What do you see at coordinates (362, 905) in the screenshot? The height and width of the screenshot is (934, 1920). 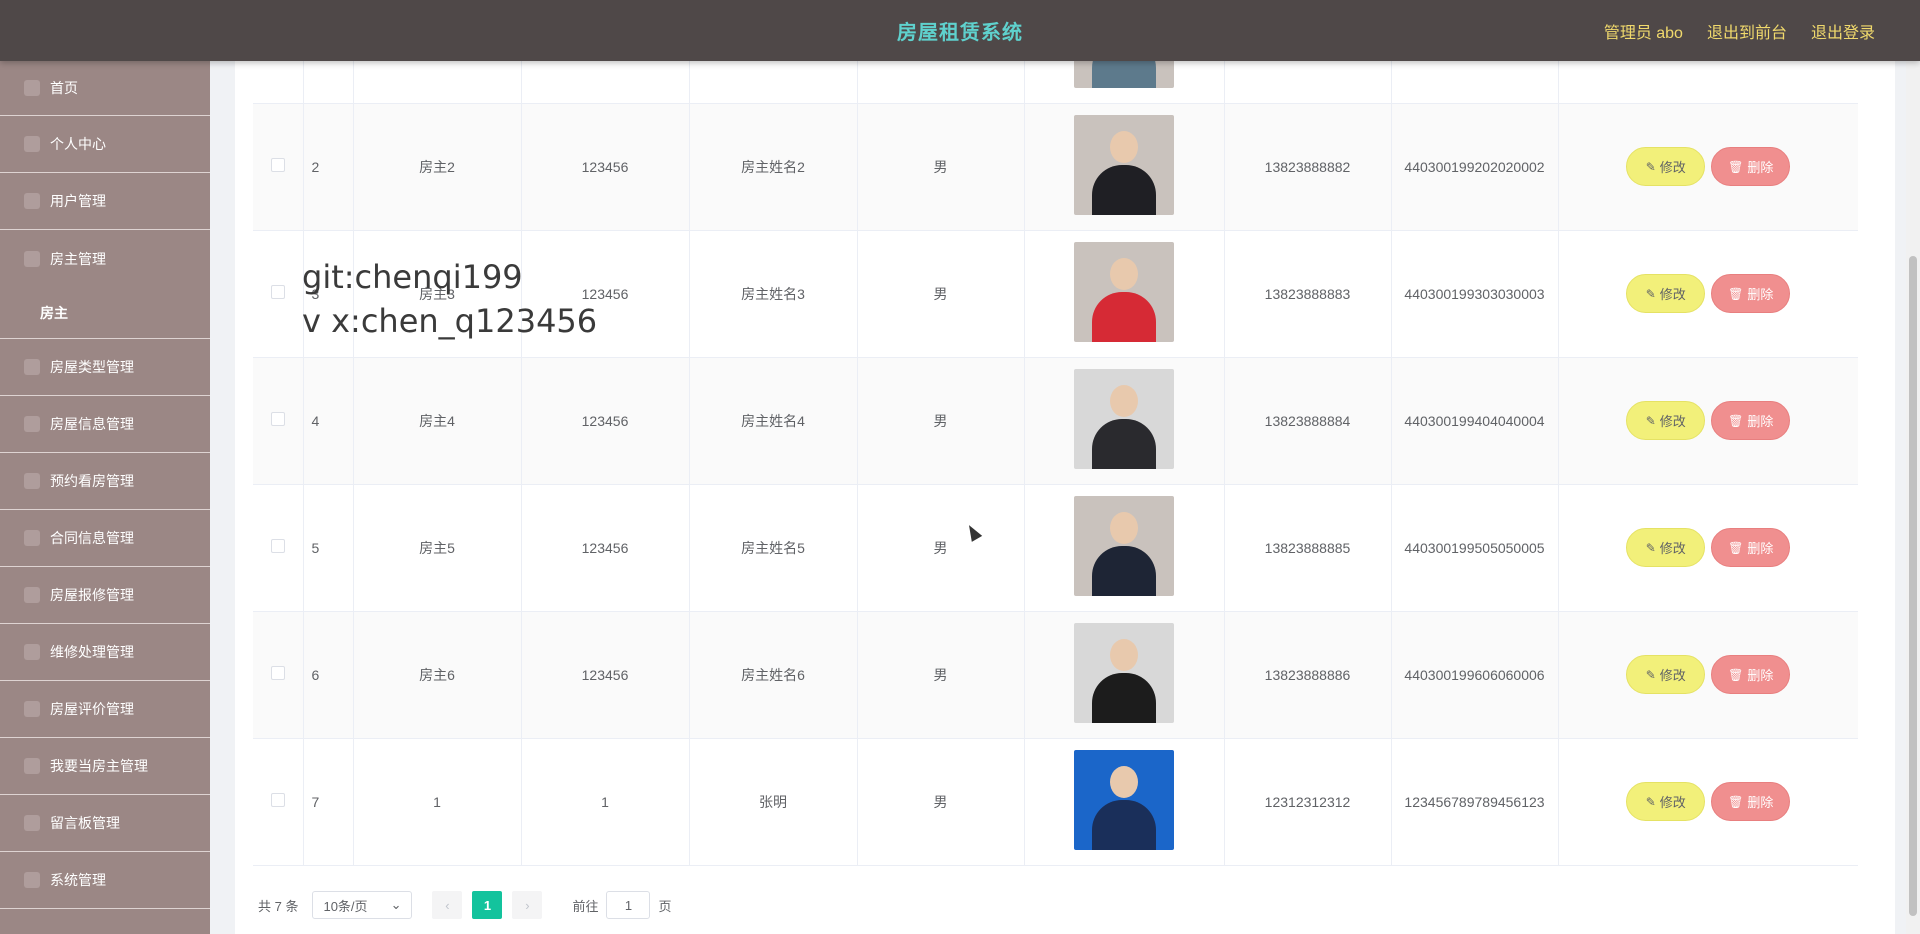 I see `page-size-select: 10条/页 ⌄` at bounding box center [362, 905].